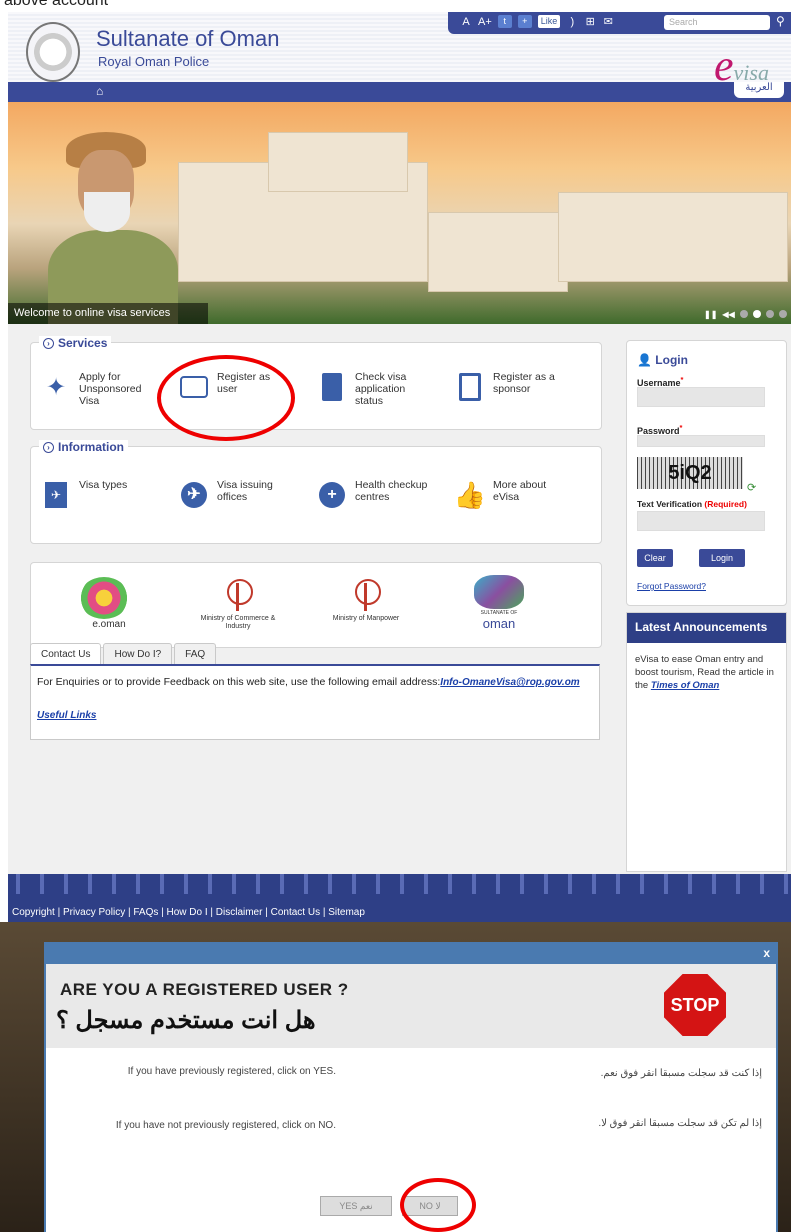 The width and height of the screenshot is (791, 1232). Describe the element at coordinates (395, 6) in the screenshot. I see `top-caption-fragment: above account` at that location.